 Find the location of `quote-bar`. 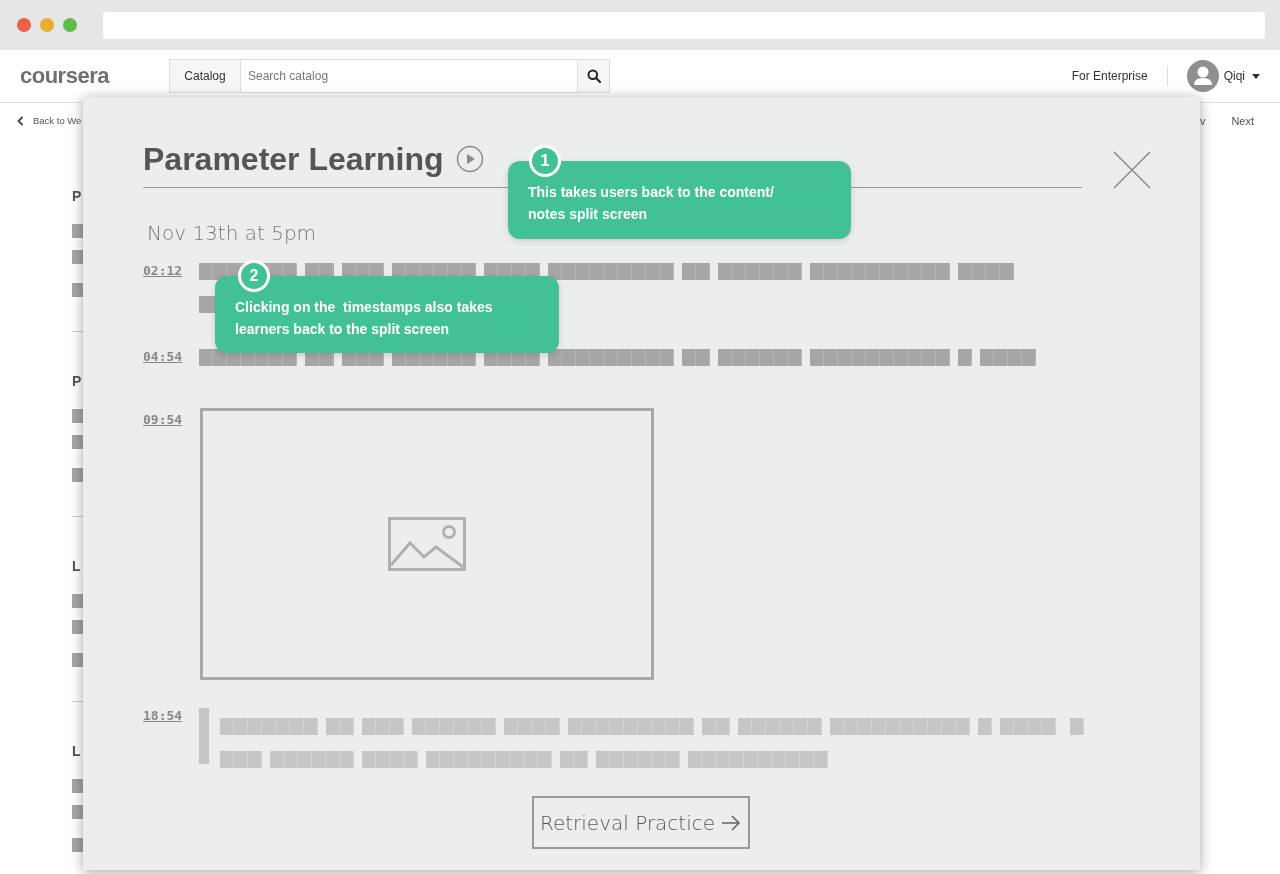

quote-bar is located at coordinates (204, 736).